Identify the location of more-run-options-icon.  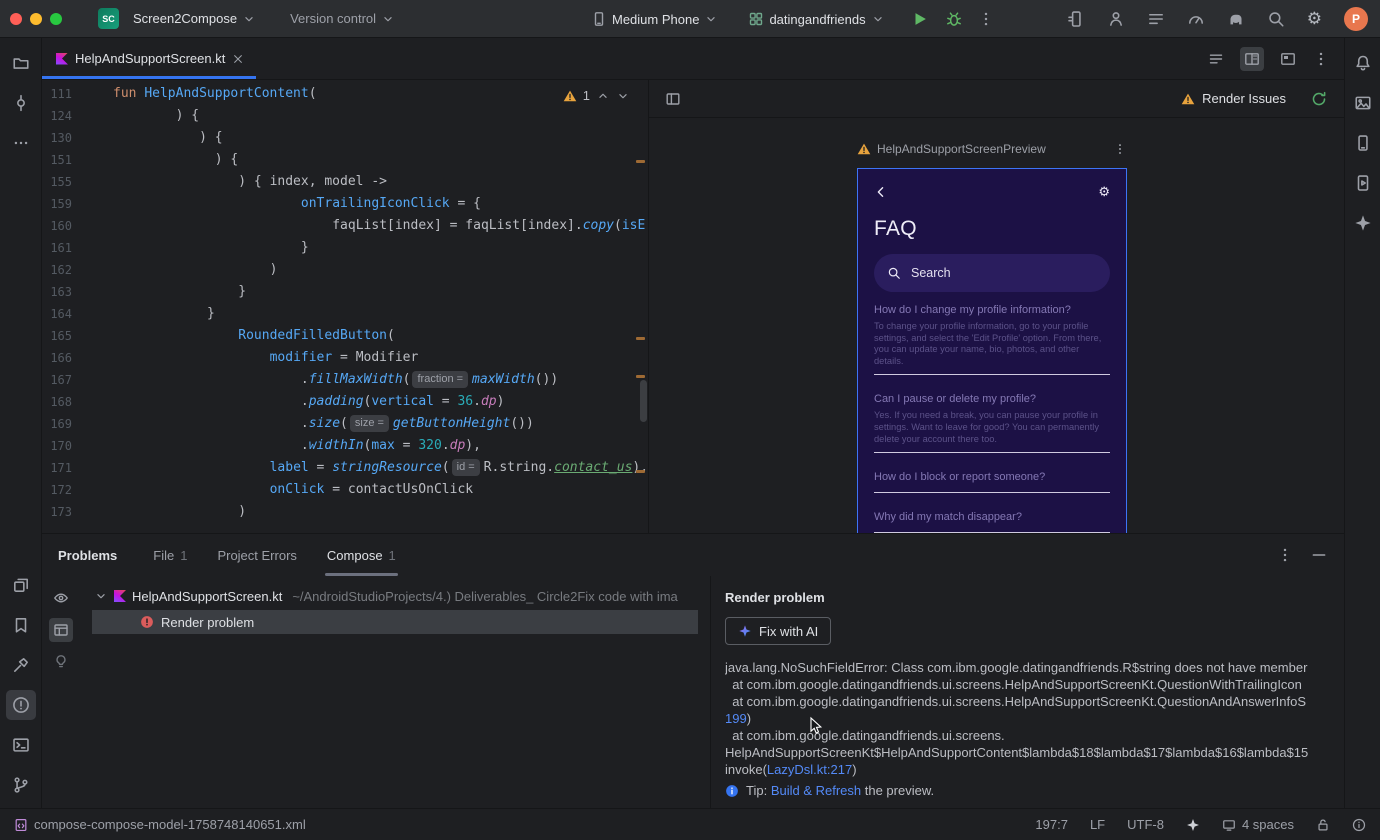
(986, 19).